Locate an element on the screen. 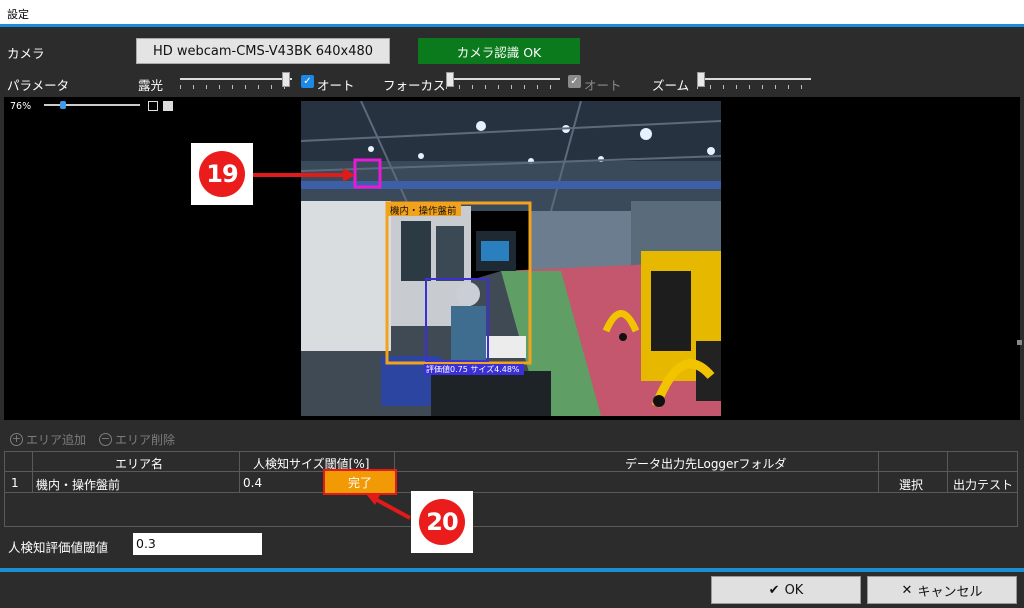  callout-arrows is located at coordinates (332, 344).